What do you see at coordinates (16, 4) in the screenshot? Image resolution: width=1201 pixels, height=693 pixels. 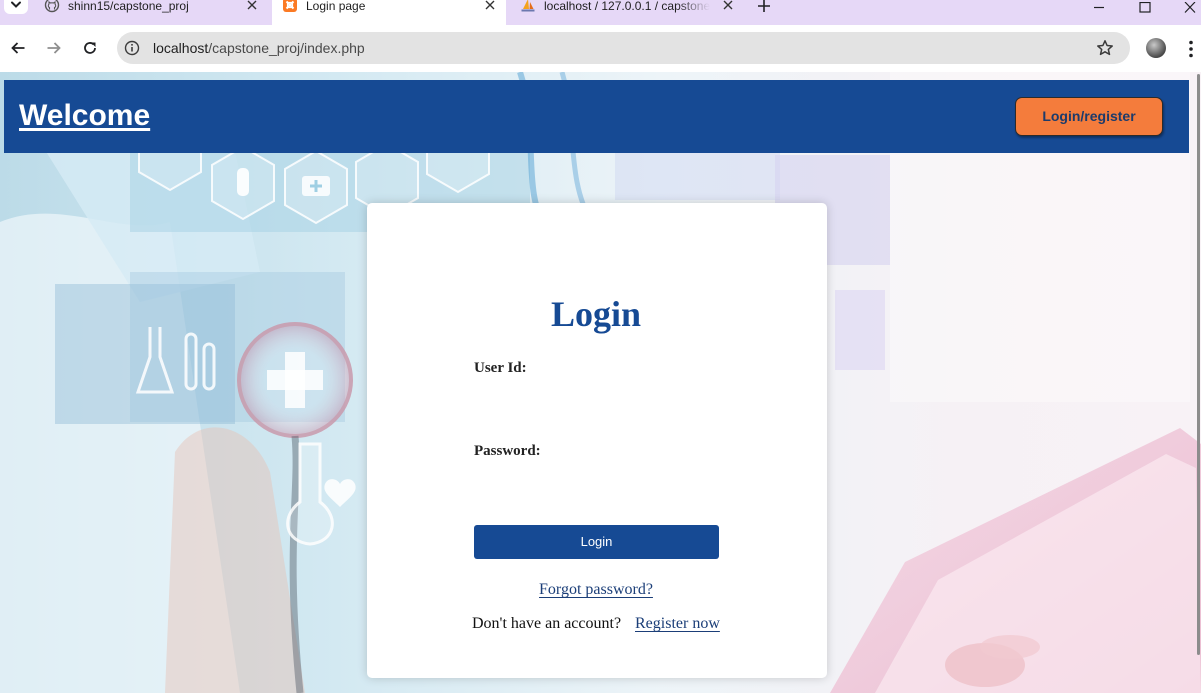 I see `chevron-down-icon` at bounding box center [16, 4].